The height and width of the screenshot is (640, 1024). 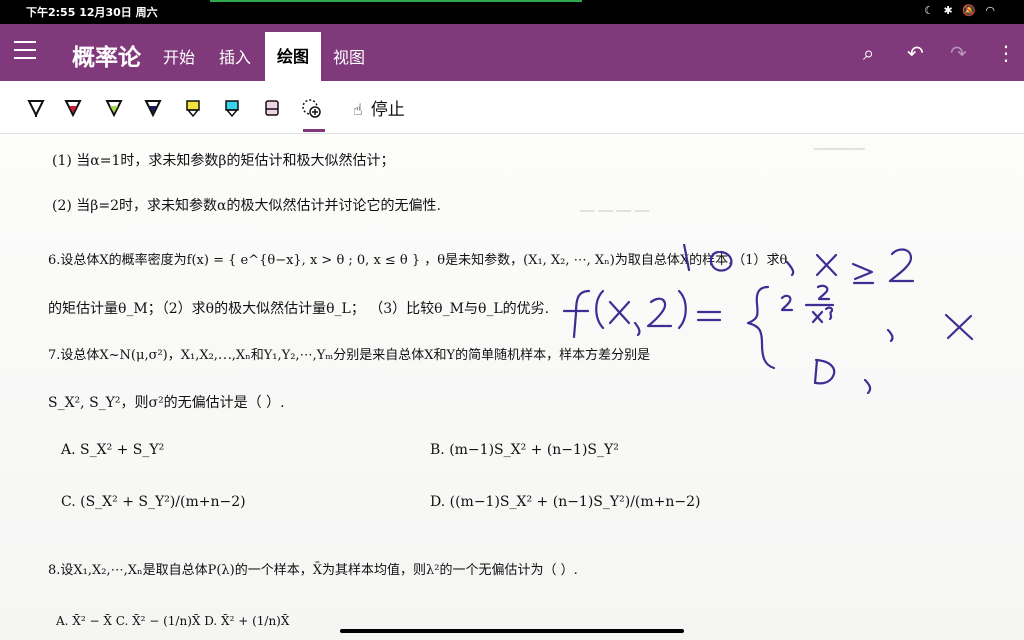 What do you see at coordinates (36, 108) in the screenshot?
I see `black-pen-icon` at bounding box center [36, 108].